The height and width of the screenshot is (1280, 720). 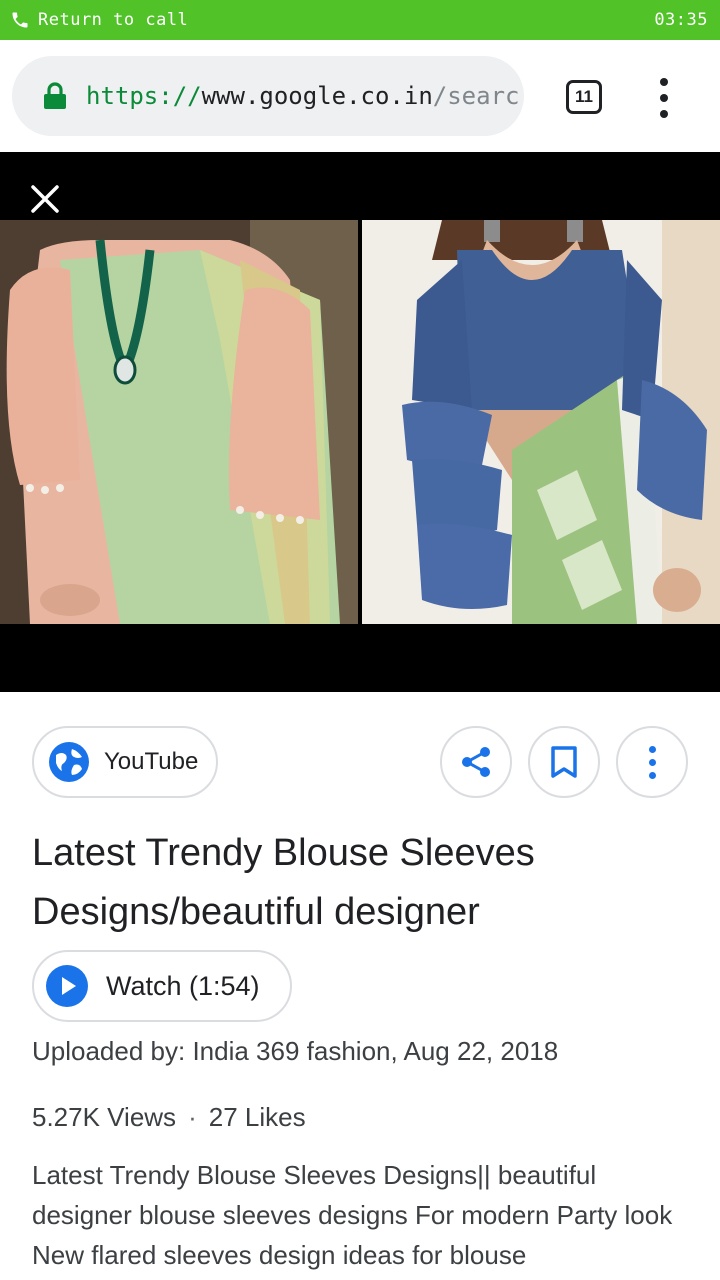 I want to click on return-to-call: Return to call, so click(x=99, y=20).